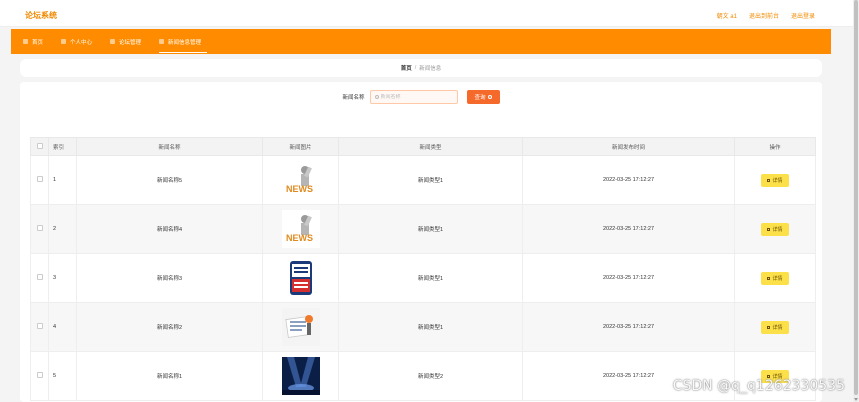  What do you see at coordinates (185, 41) in the screenshot?
I see `nav-item-news: 新闻信息管理` at bounding box center [185, 41].